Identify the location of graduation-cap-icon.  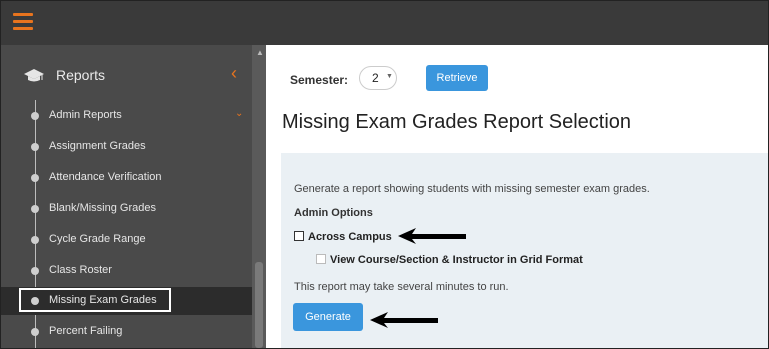
(34, 75).